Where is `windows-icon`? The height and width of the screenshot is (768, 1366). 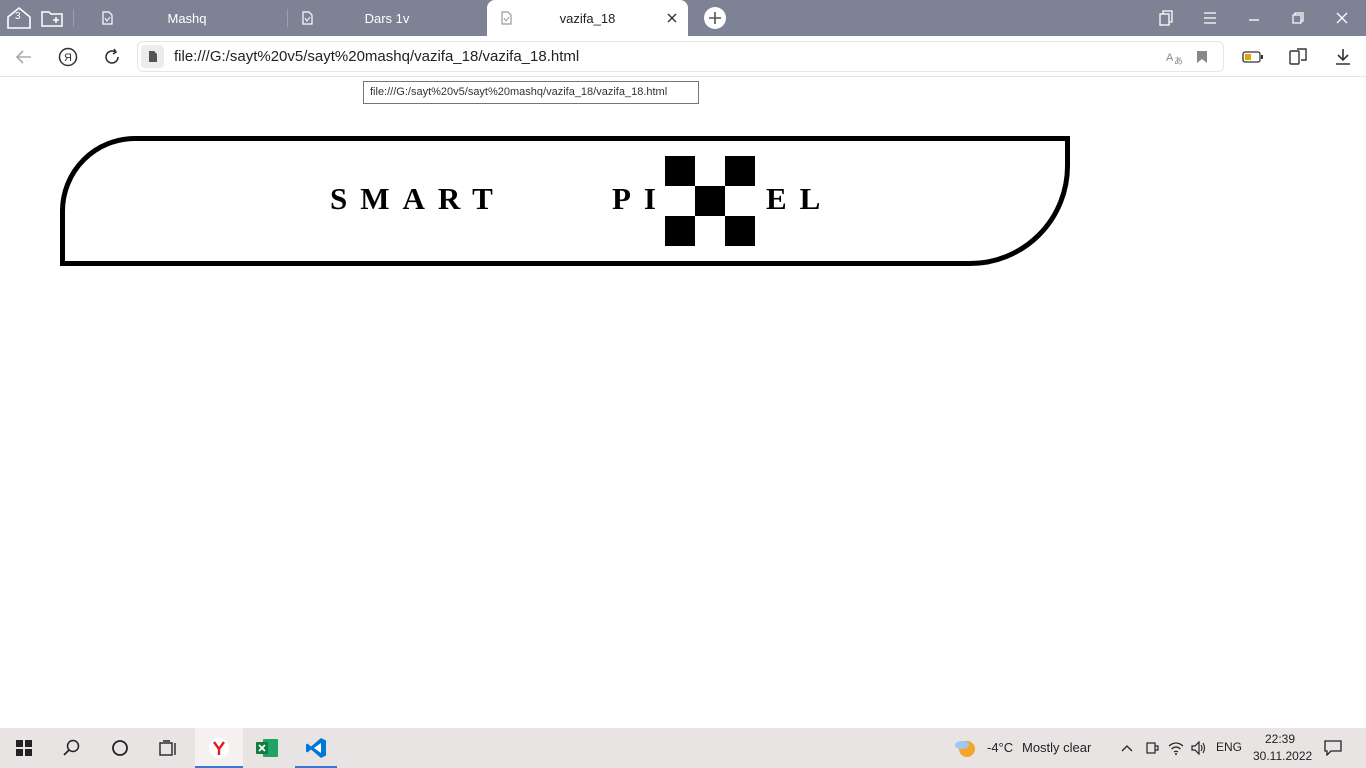 windows-icon is located at coordinates (24, 748).